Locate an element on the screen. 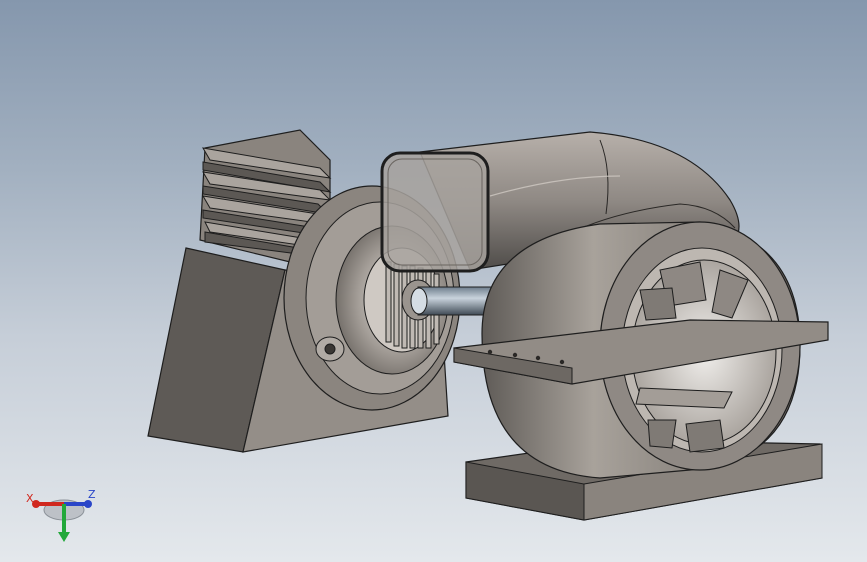 The image size is (867, 562). z-axis-tip is located at coordinates (88, 504).